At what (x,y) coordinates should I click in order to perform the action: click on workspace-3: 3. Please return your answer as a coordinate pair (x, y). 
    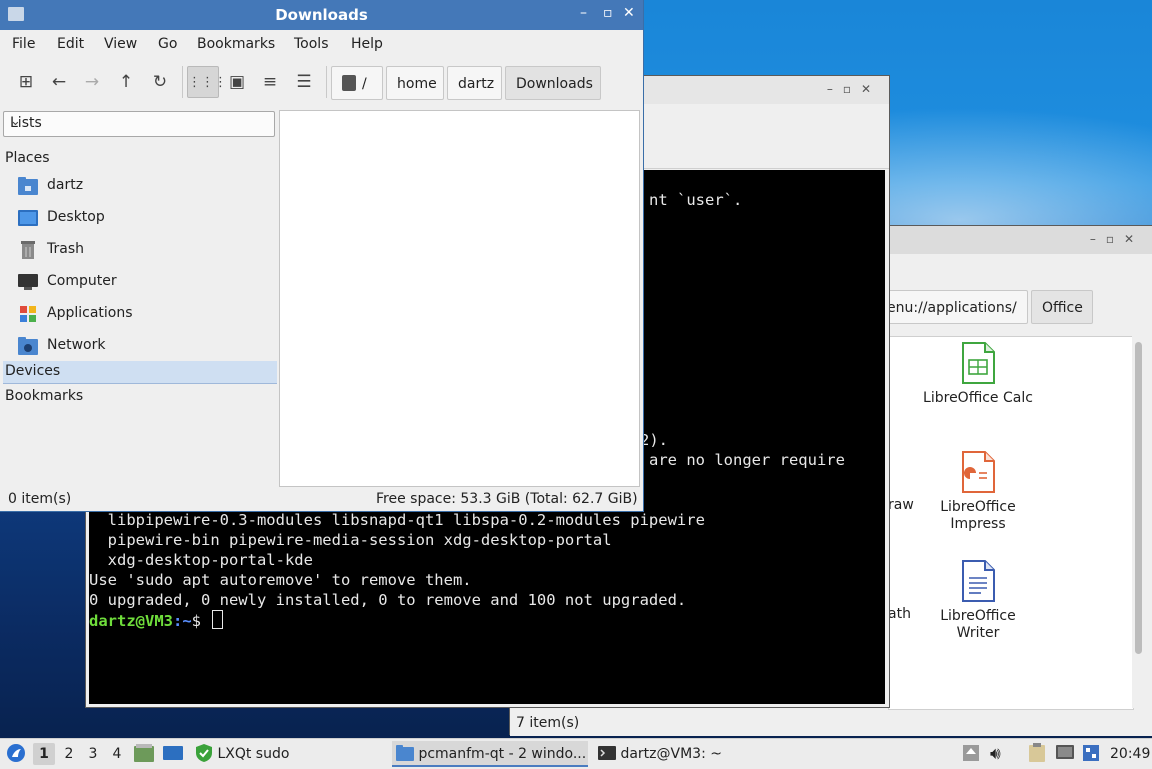
    Looking at the image, I should click on (93, 754).